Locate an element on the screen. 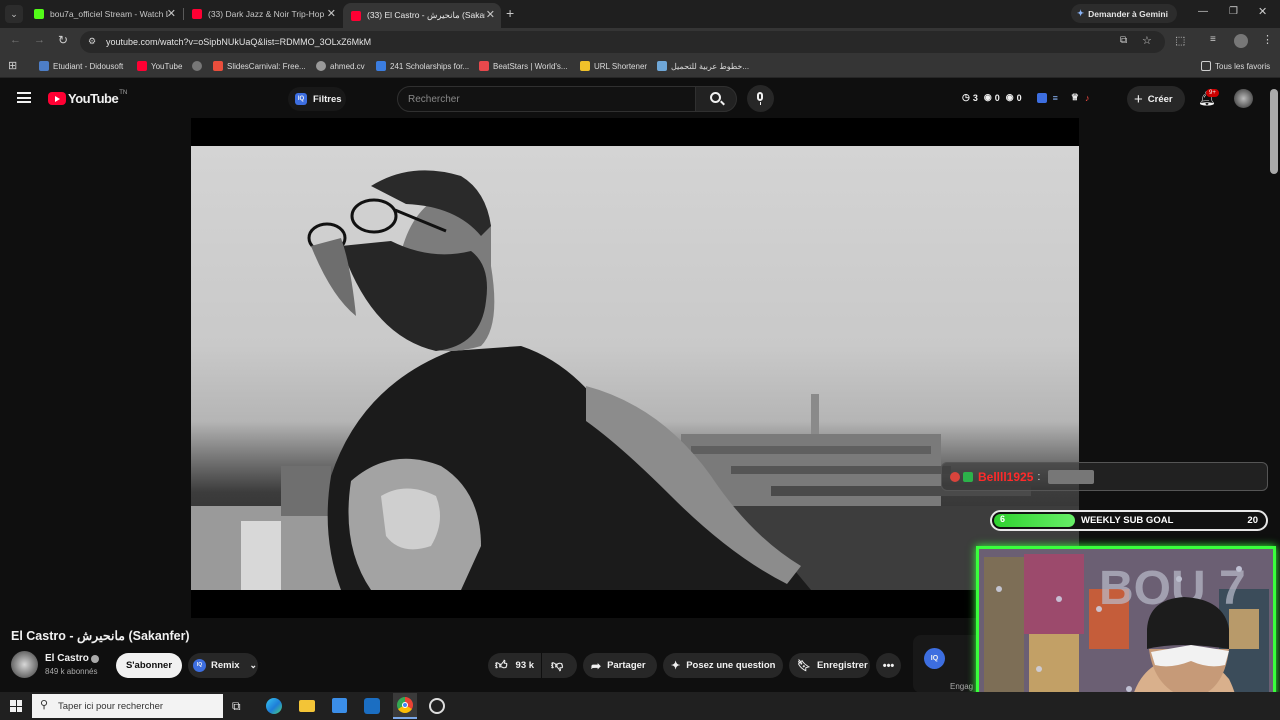 Image resolution: width=1280 pixels, height=720 pixels. channel-name: El Castro is located at coordinates (67, 658).